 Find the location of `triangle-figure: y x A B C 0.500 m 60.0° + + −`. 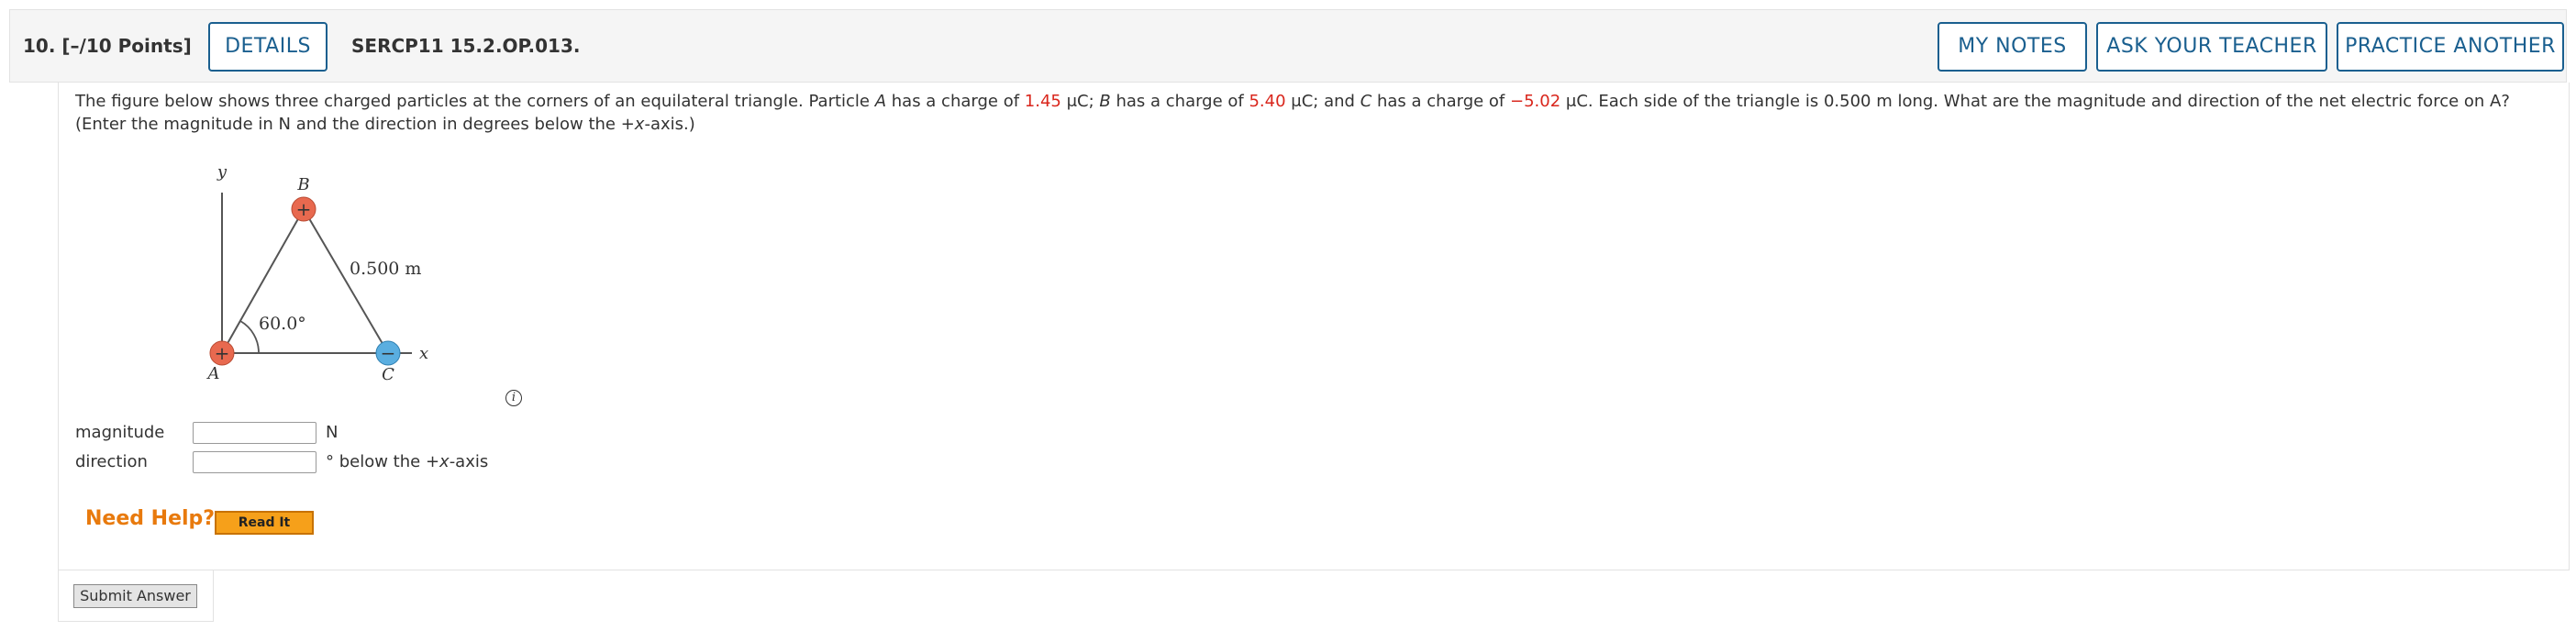

triangle-figure: y x A B C 0.500 m 60.0° + + − is located at coordinates (317, 273).